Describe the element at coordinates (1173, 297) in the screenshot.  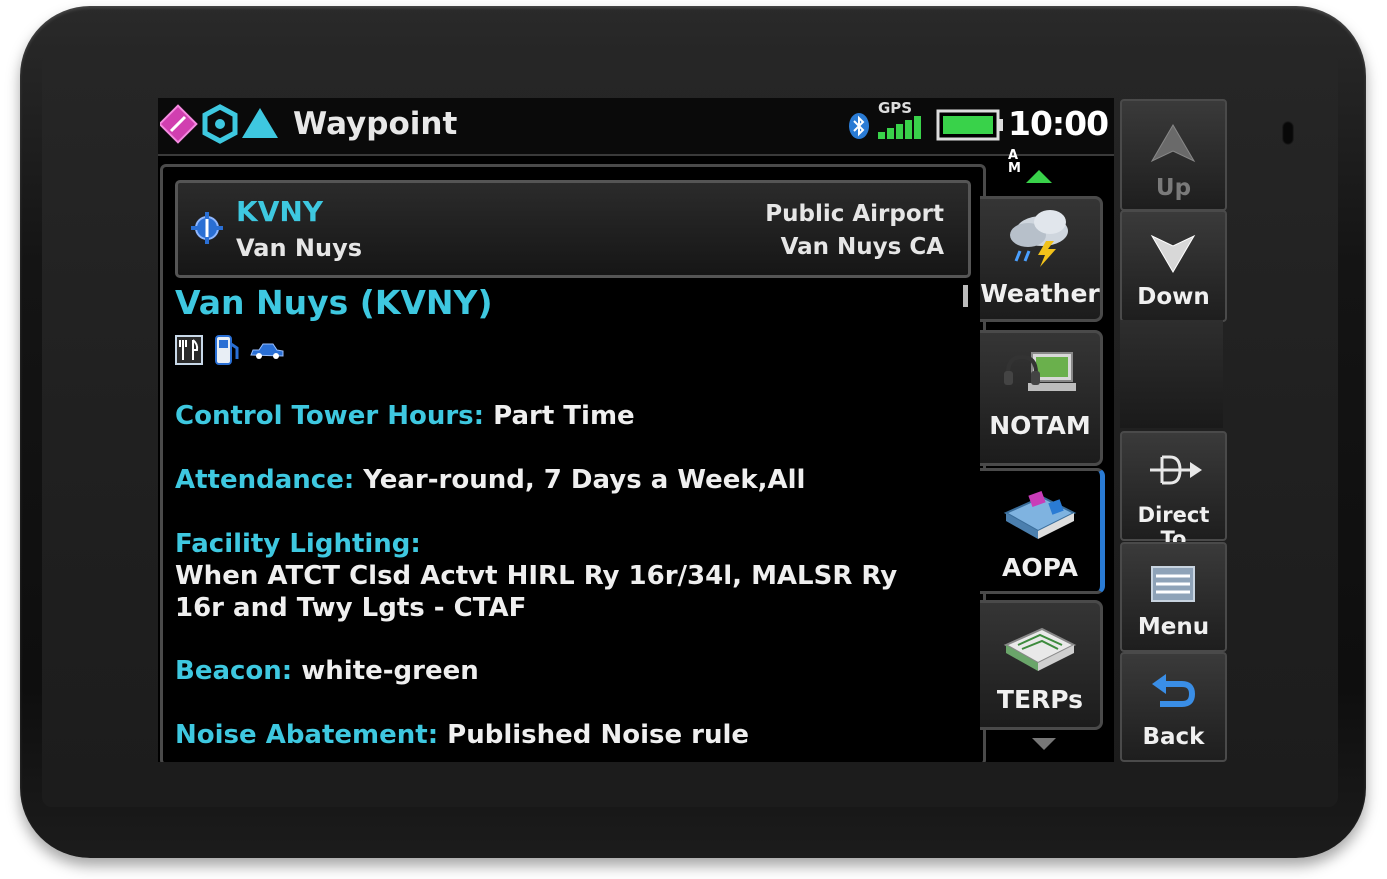
I see `down-button-label: Down` at that location.